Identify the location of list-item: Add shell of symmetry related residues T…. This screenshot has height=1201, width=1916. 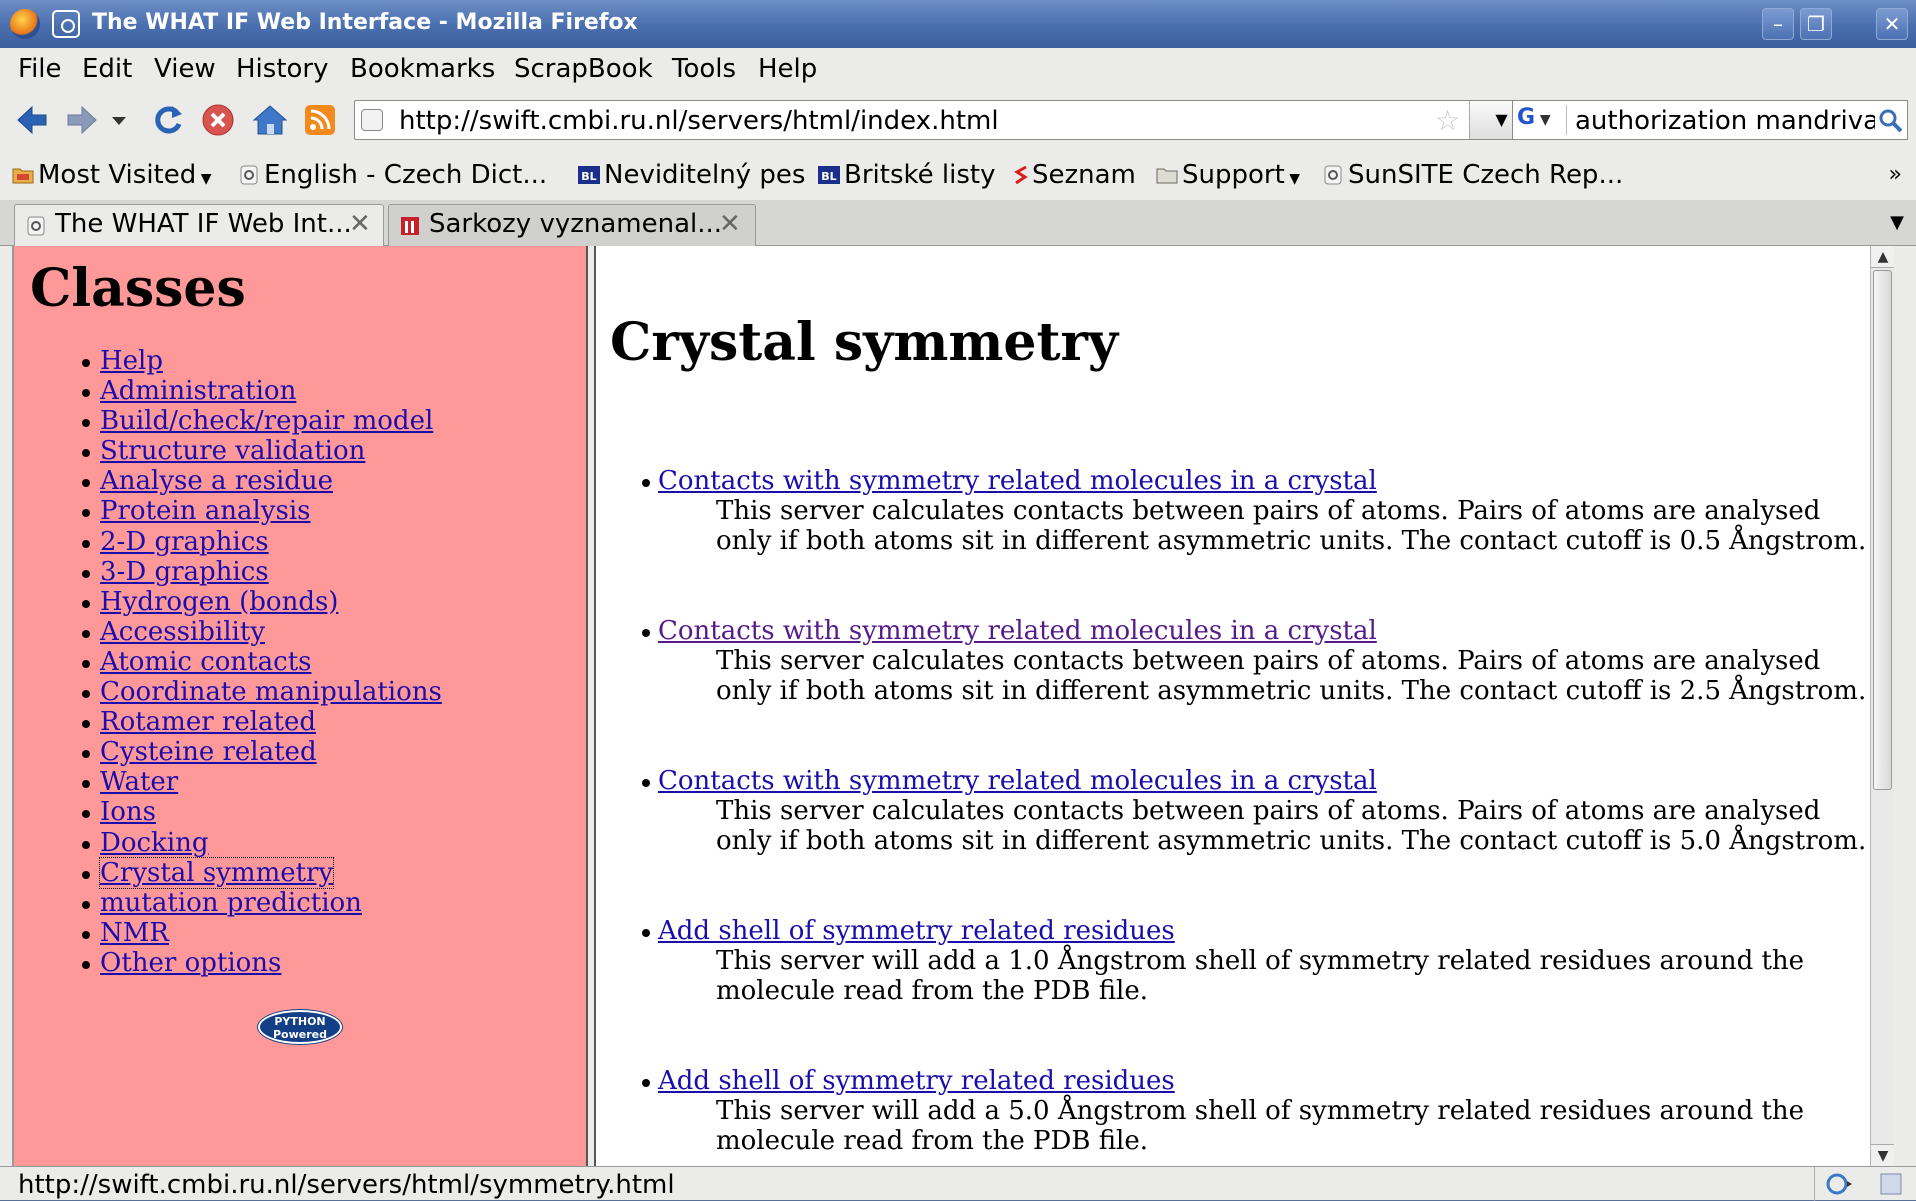
(1240, 1116).